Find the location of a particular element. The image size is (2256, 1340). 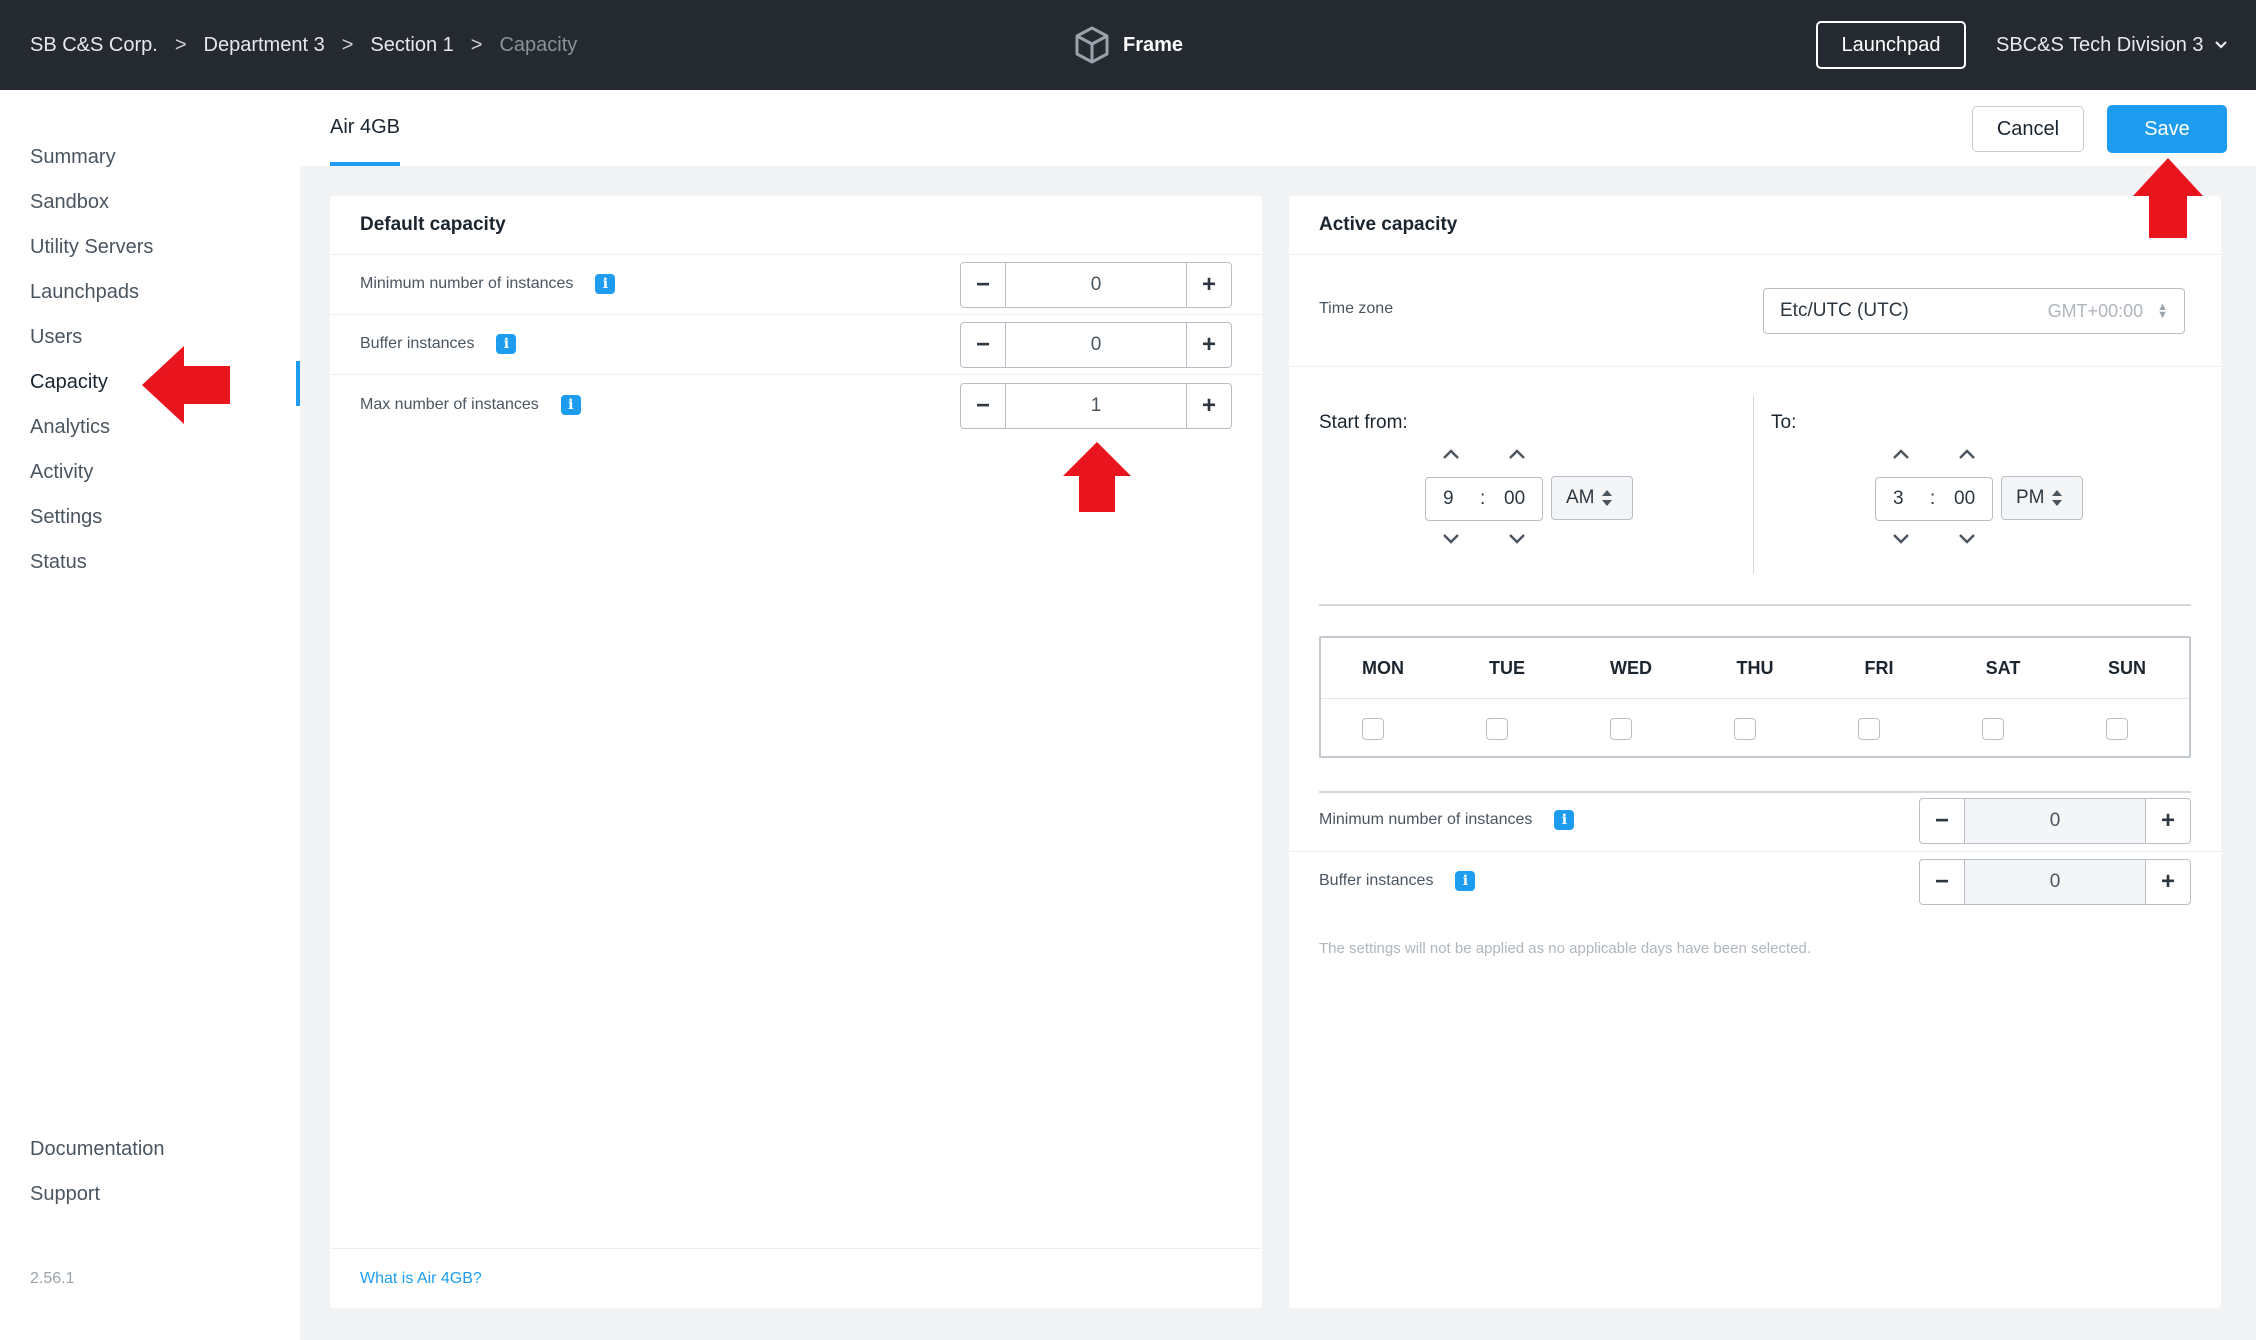

day-checkbox-wed is located at coordinates (1621, 729).